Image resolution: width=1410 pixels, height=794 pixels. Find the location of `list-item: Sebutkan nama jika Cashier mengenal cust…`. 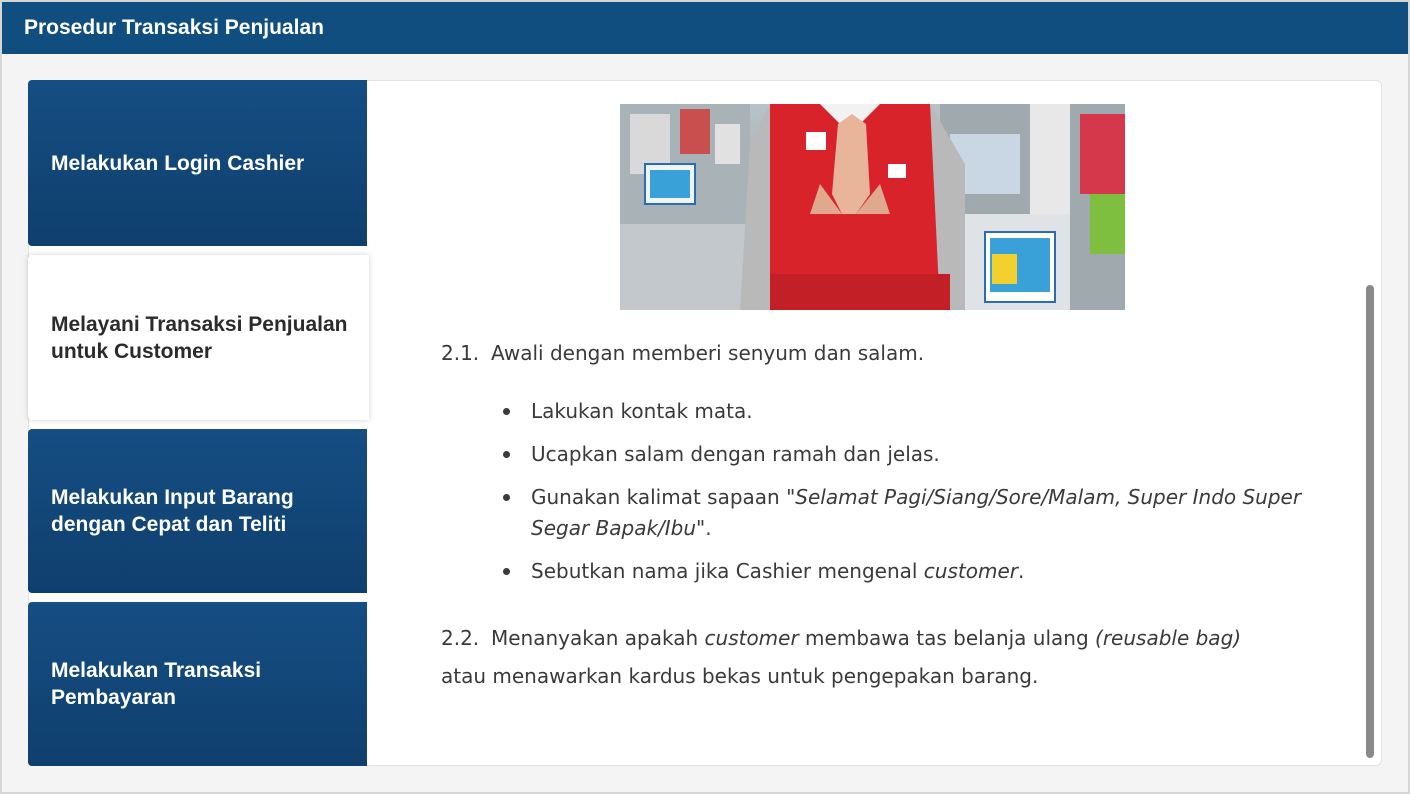

list-item: Sebutkan nama jika Cashier mengenal cust… is located at coordinates (906, 571).